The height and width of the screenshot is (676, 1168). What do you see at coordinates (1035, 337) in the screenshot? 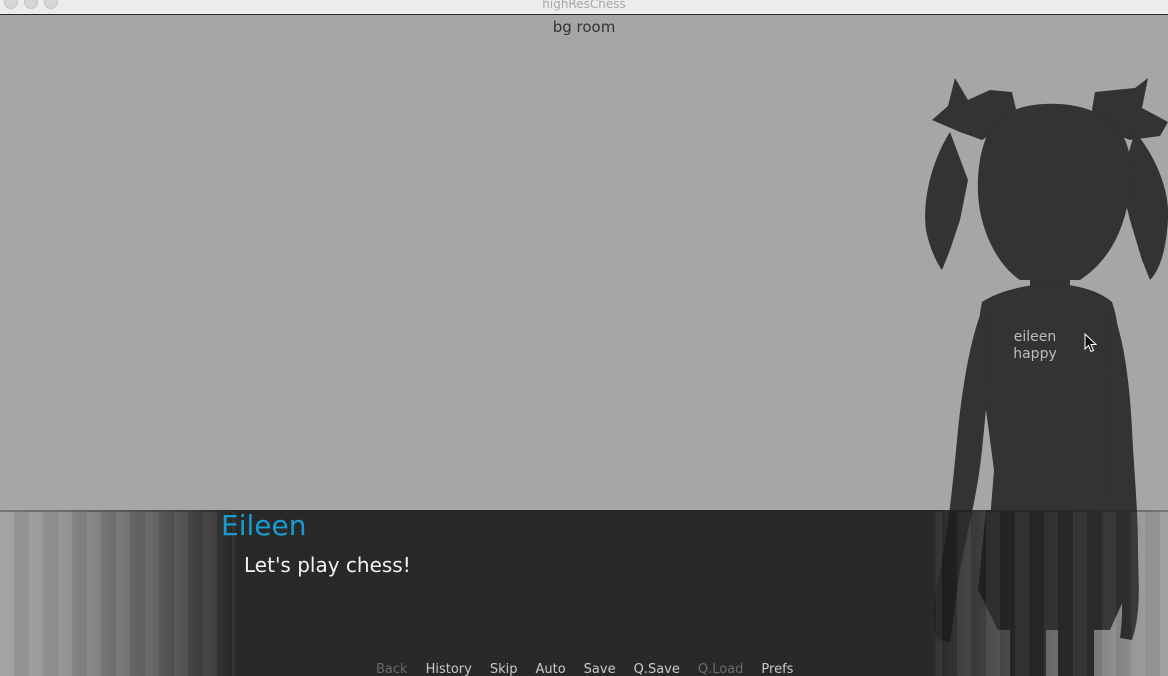
I see `character-name-text: eileen` at bounding box center [1035, 337].